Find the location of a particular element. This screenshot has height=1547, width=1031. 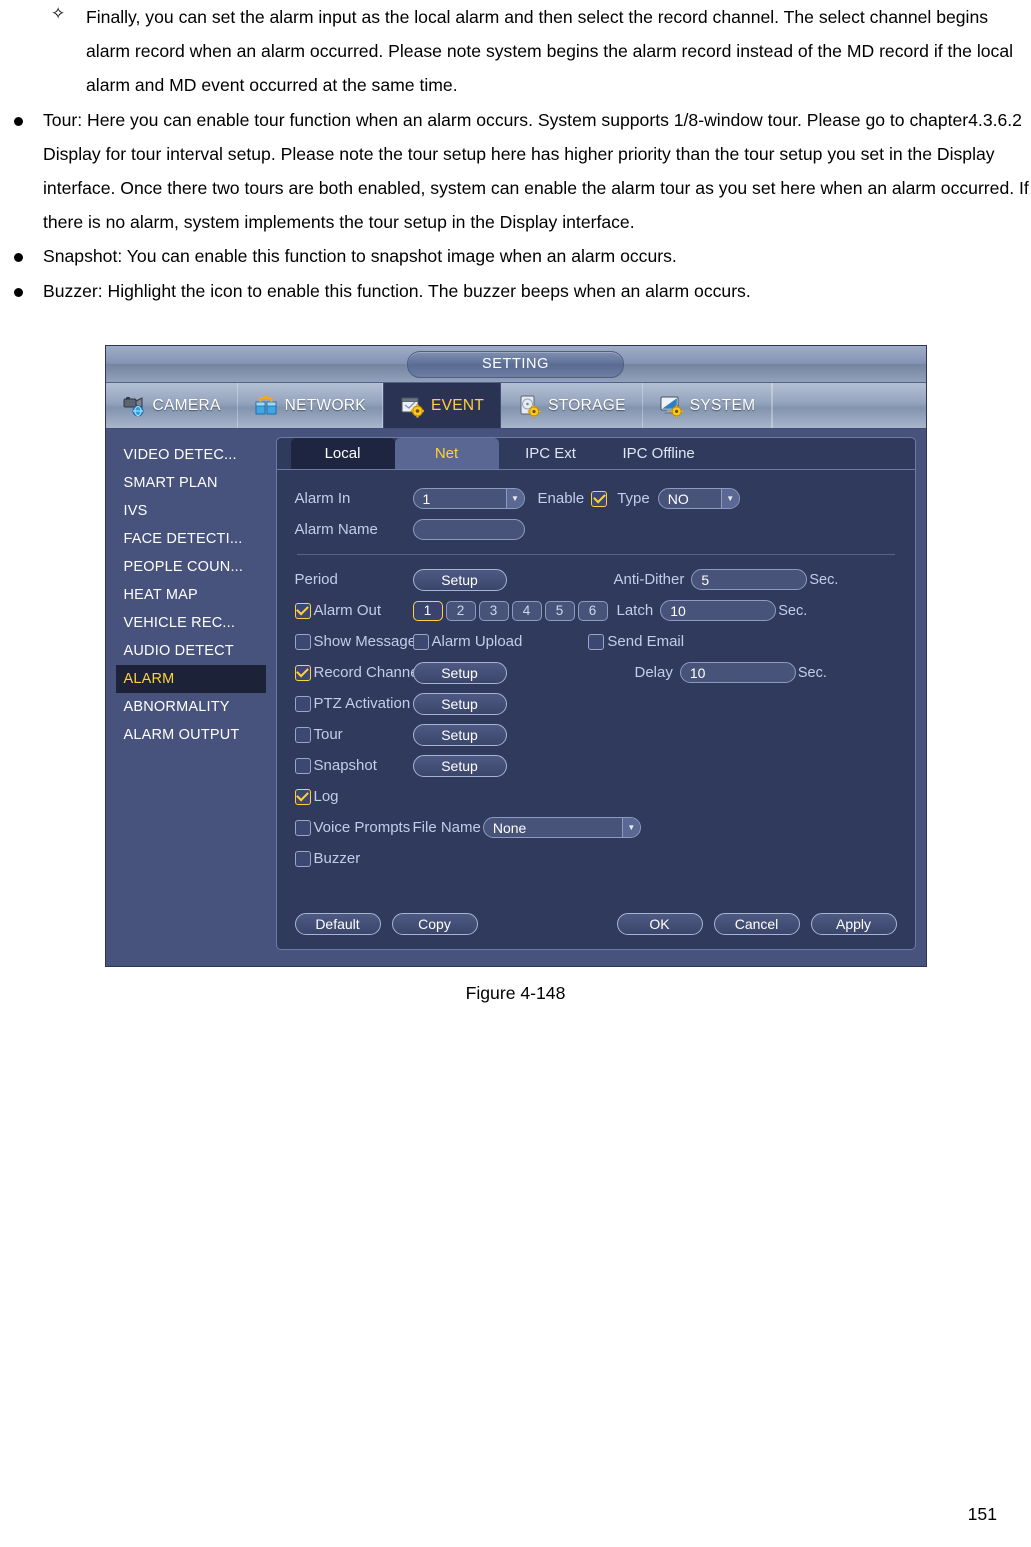

sidebar-label: SMART PLAN is located at coordinates (170, 483).